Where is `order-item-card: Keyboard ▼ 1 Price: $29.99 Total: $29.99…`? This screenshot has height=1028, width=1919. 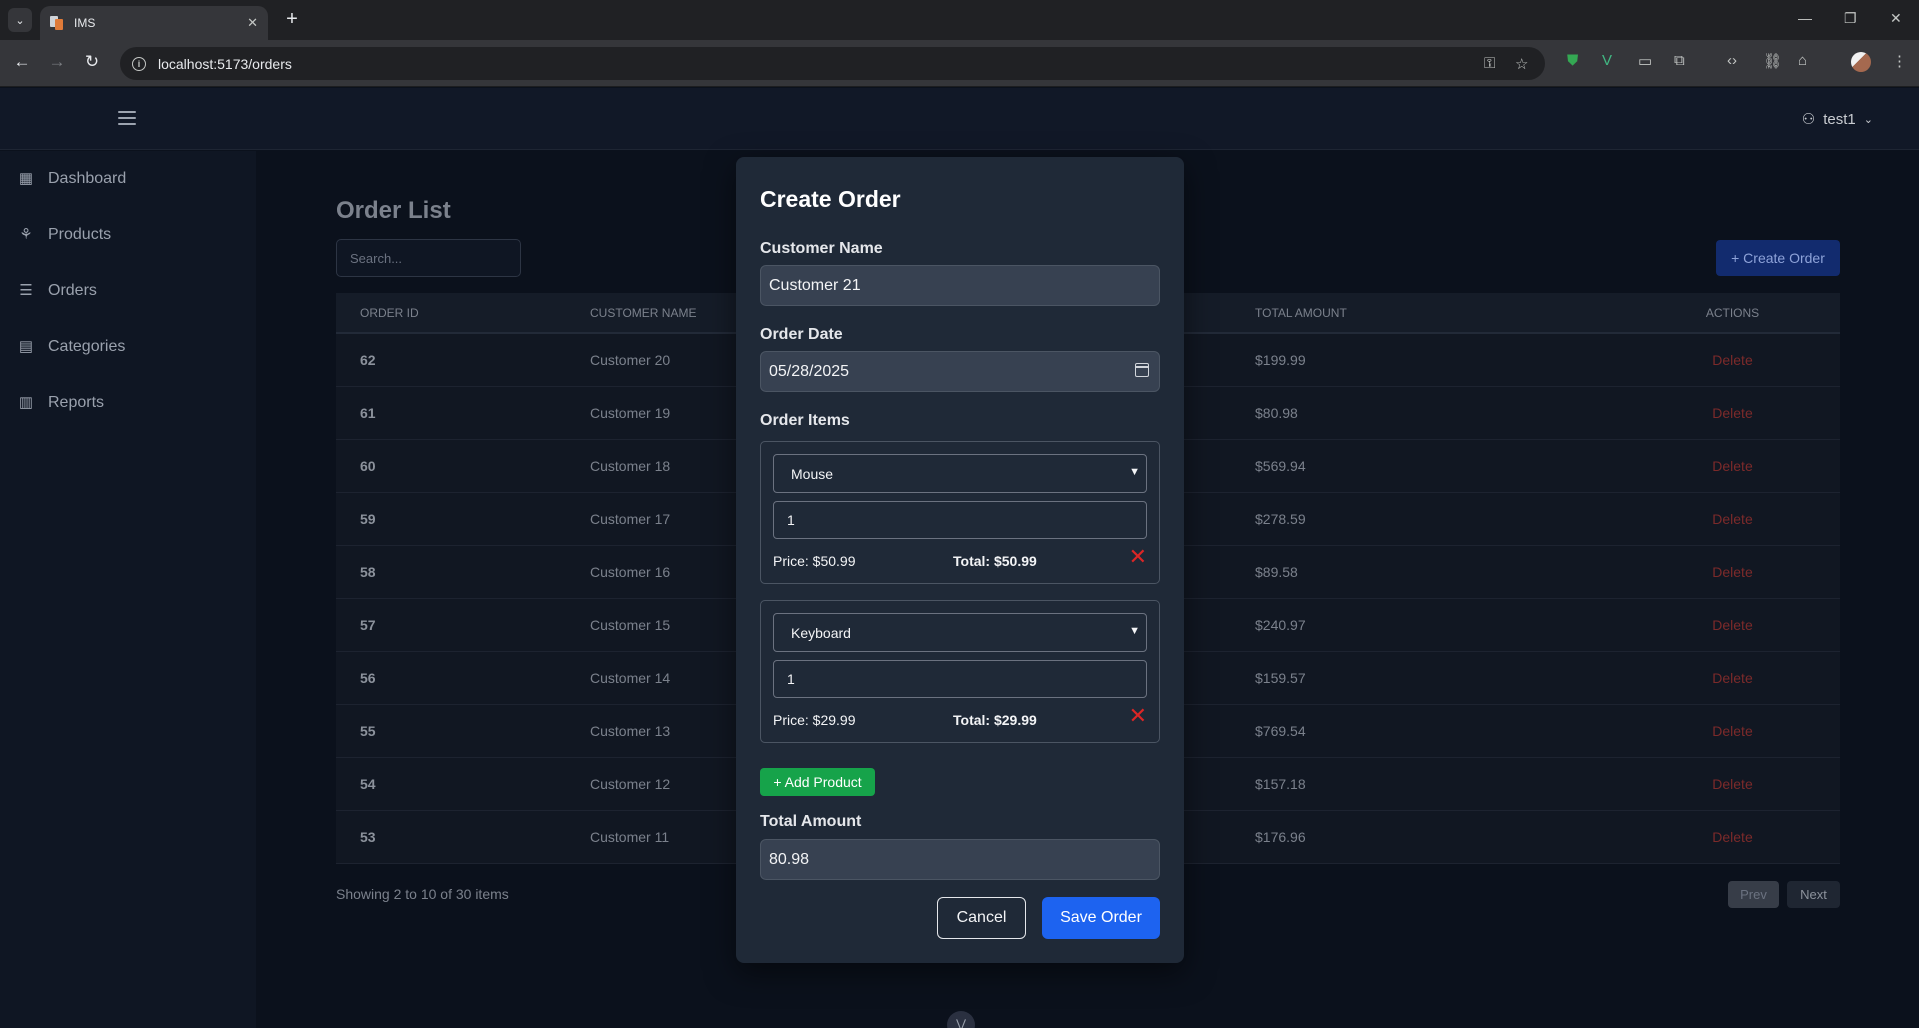
order-item-card: Keyboard ▼ 1 Price: $29.99 Total: $29.99… is located at coordinates (960, 671).